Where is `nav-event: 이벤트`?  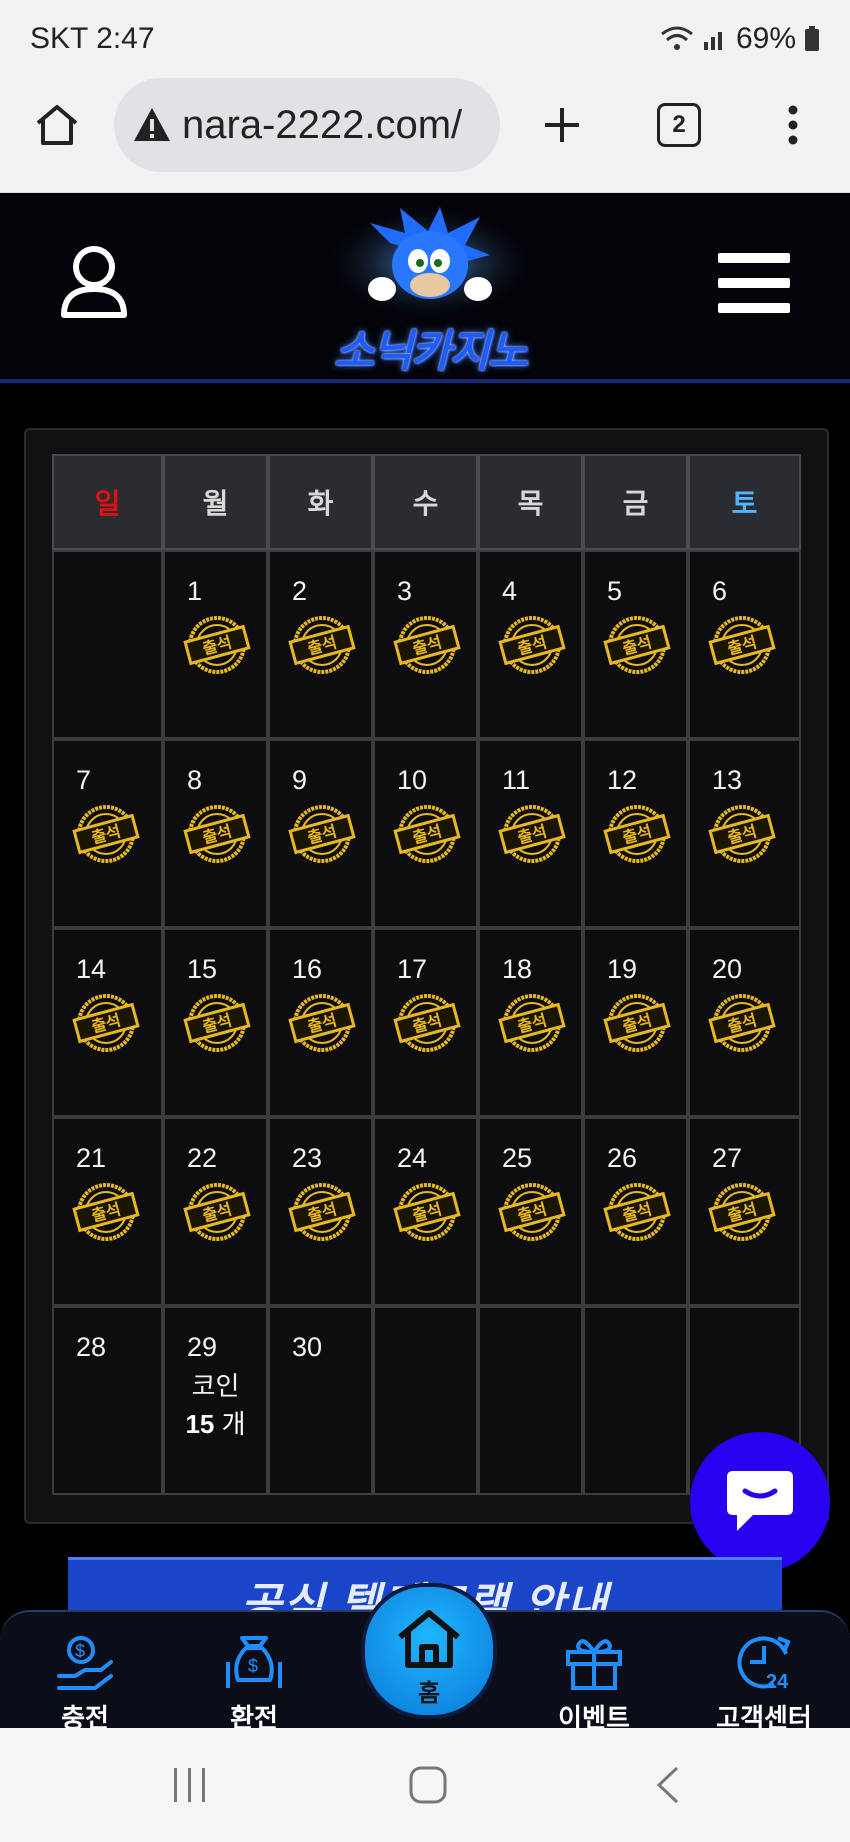 nav-event: 이벤트 is located at coordinates (594, 1677).